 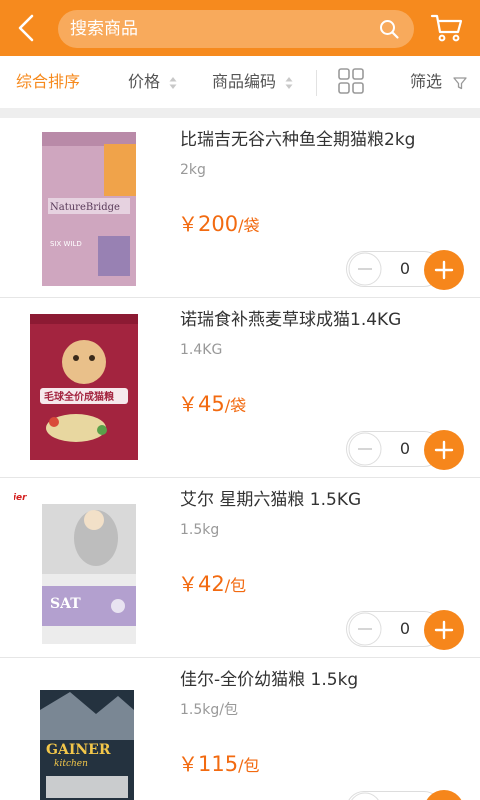 What do you see at coordinates (201, 350) in the screenshot?
I see `product-spec: 1.4KG` at bounding box center [201, 350].